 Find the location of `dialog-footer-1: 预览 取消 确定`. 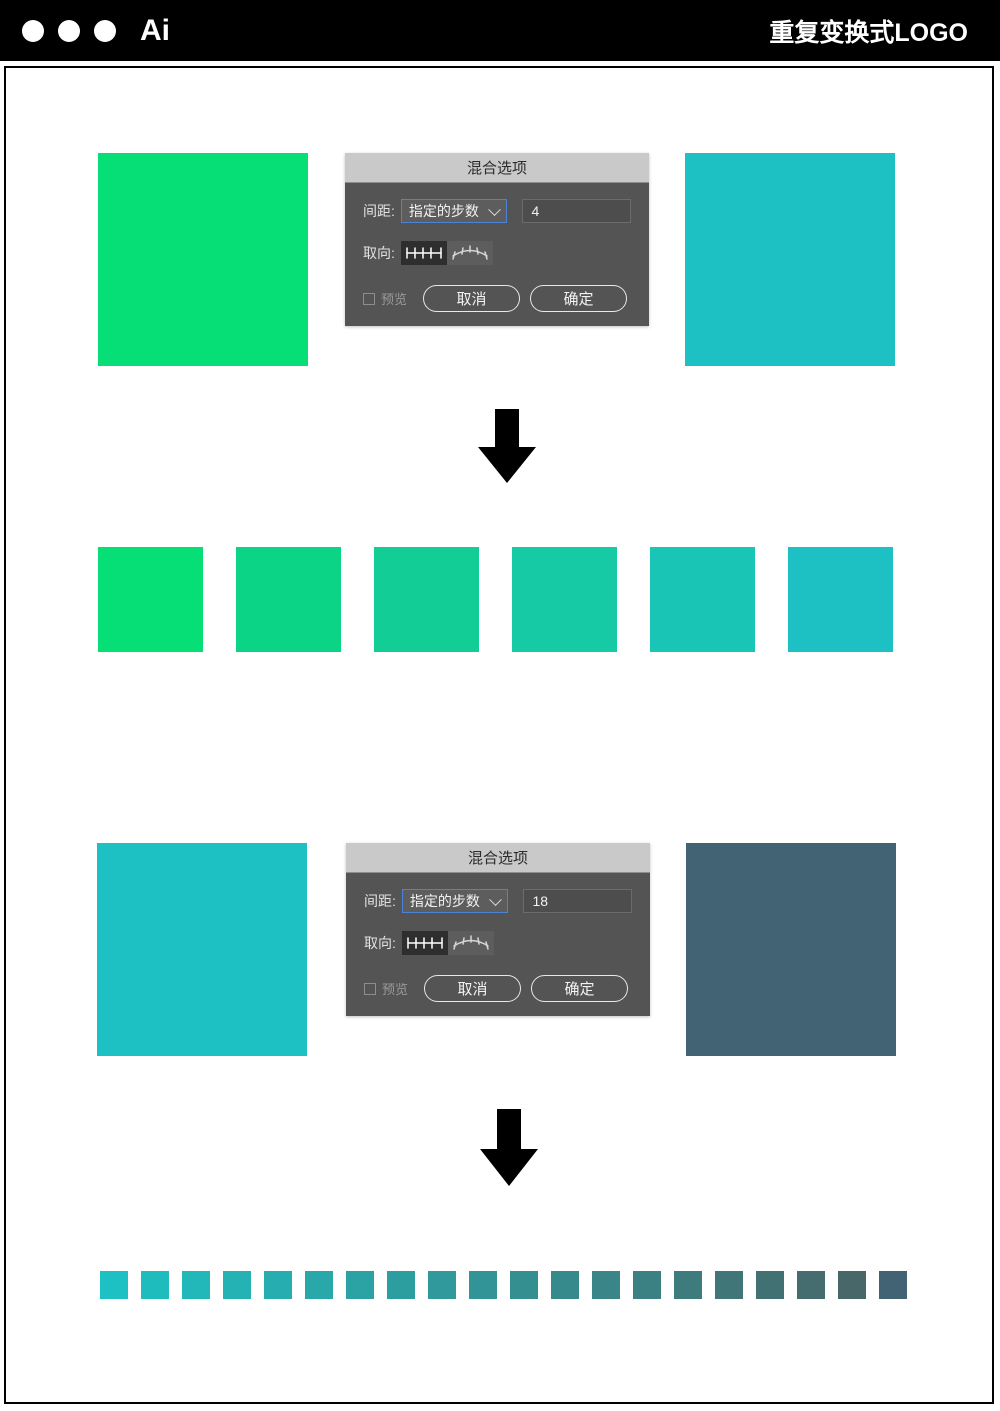

dialog-footer-1: 预览 取消 确定 is located at coordinates (497, 298).